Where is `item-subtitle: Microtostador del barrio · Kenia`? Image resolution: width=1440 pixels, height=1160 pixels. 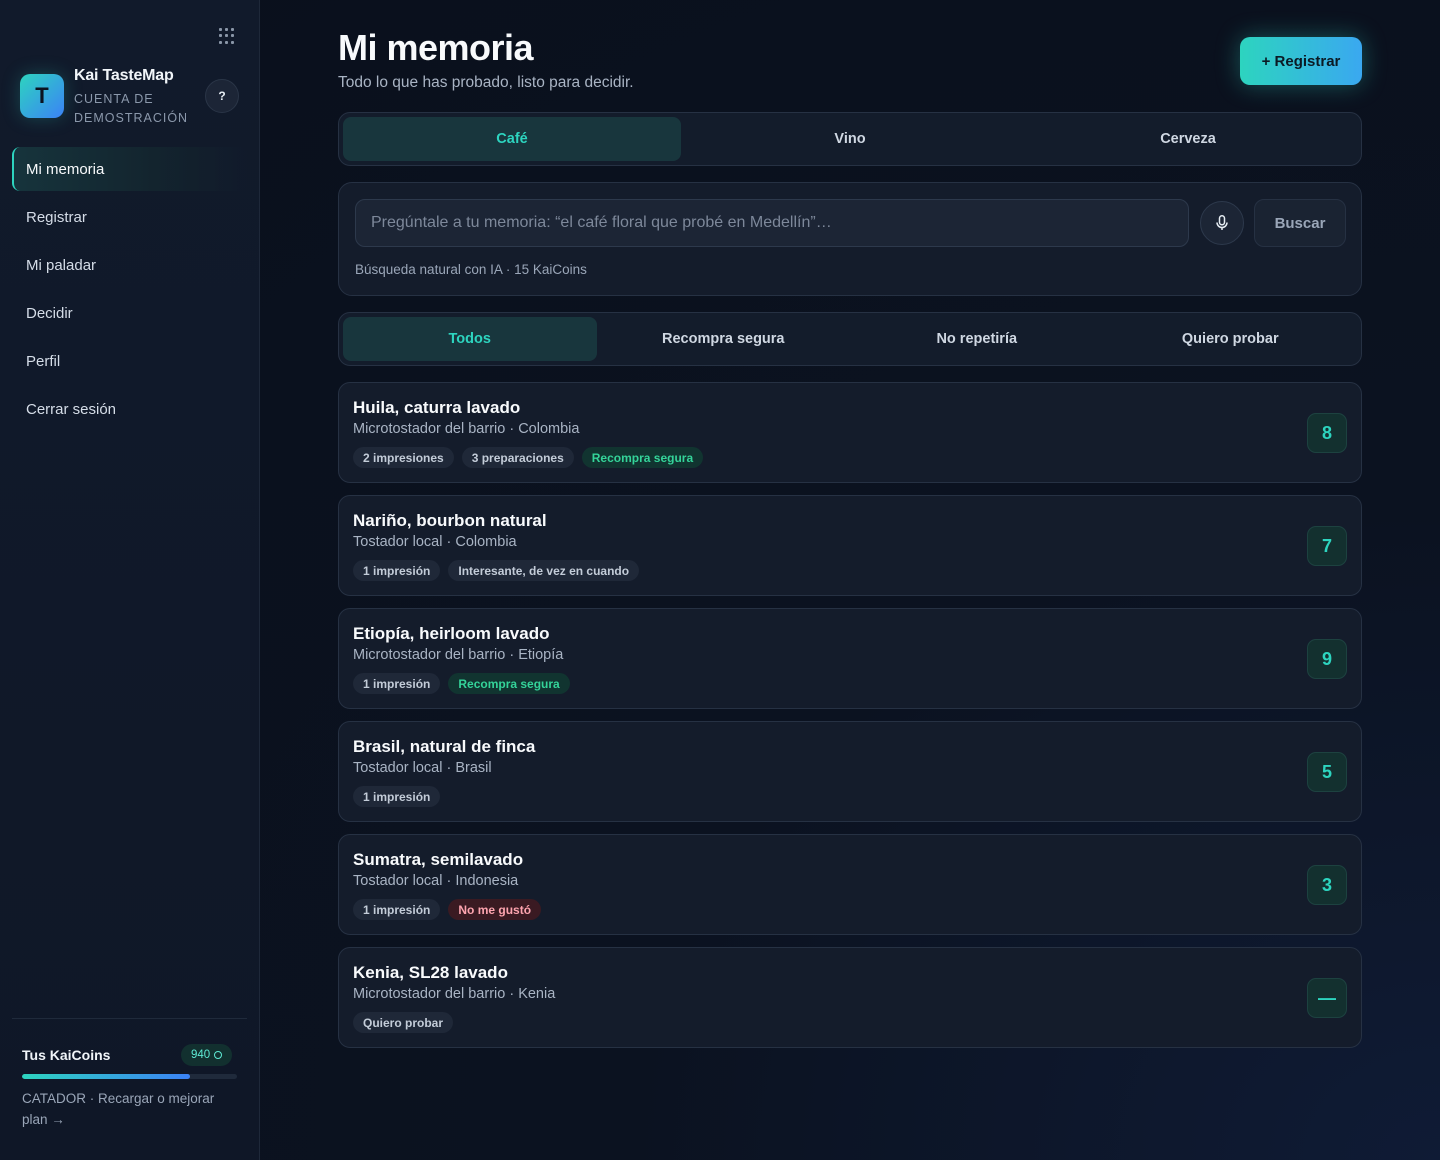
item-subtitle: Microtostador del barrio · Kenia is located at coordinates (454, 994).